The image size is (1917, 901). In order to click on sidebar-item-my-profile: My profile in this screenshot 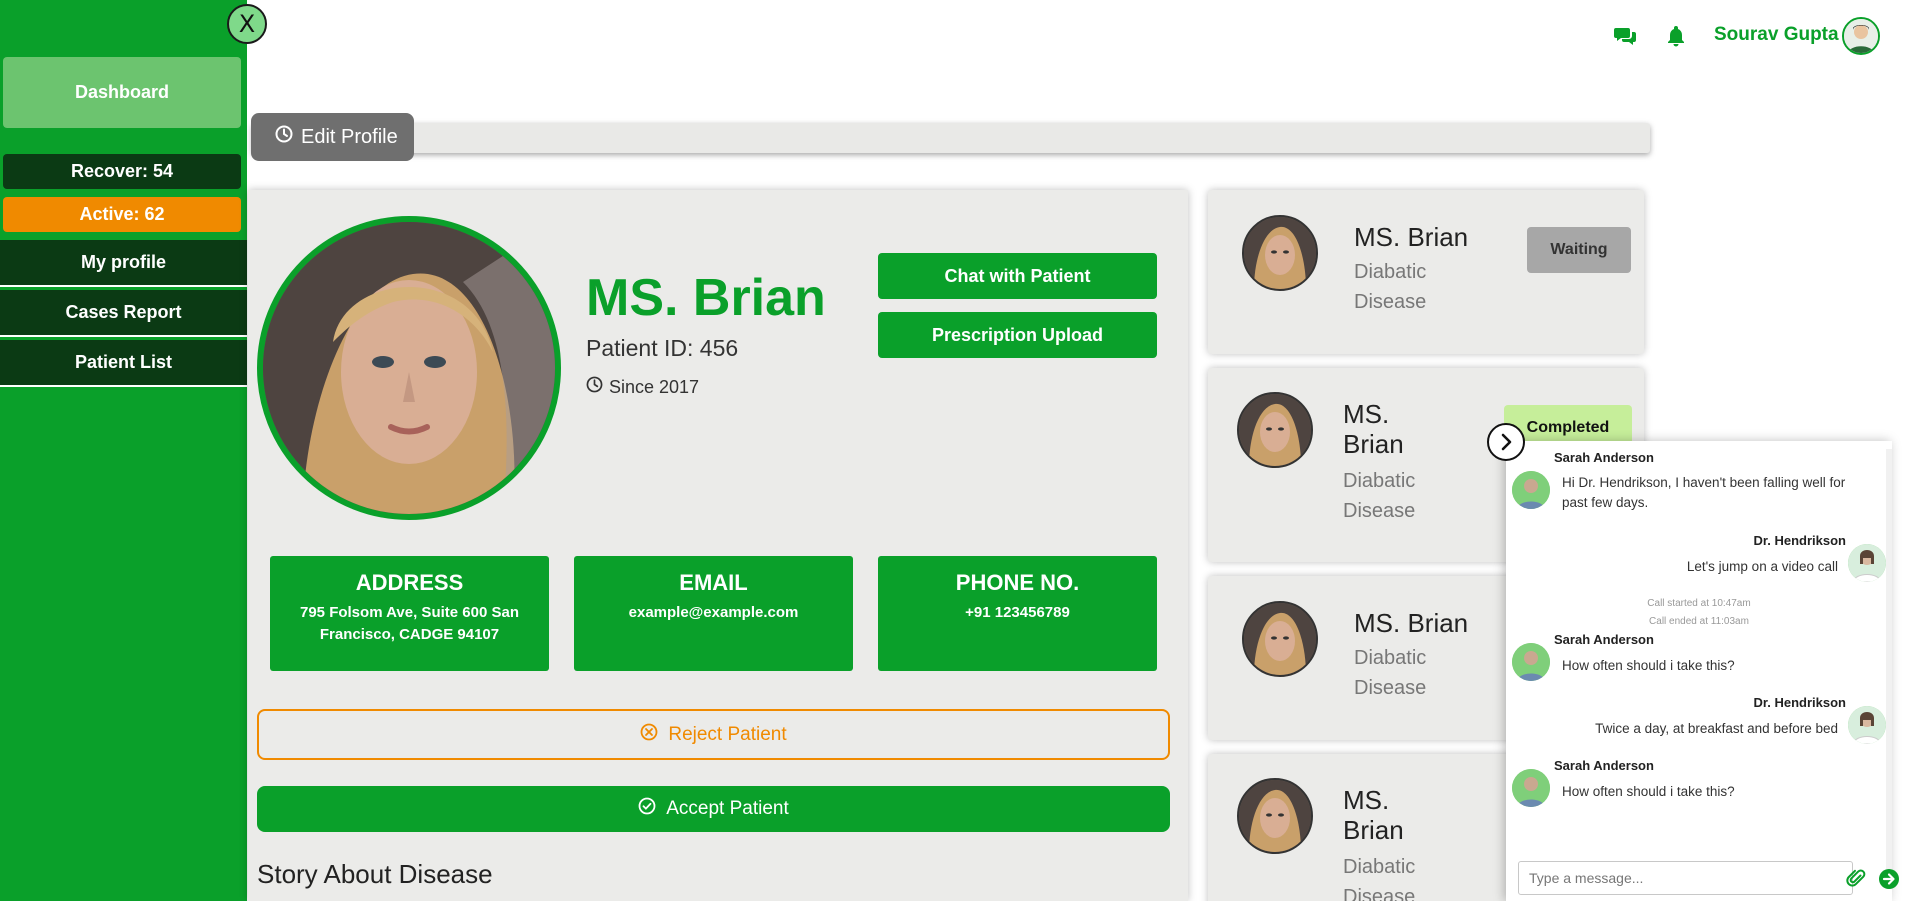, I will do `click(123, 263)`.